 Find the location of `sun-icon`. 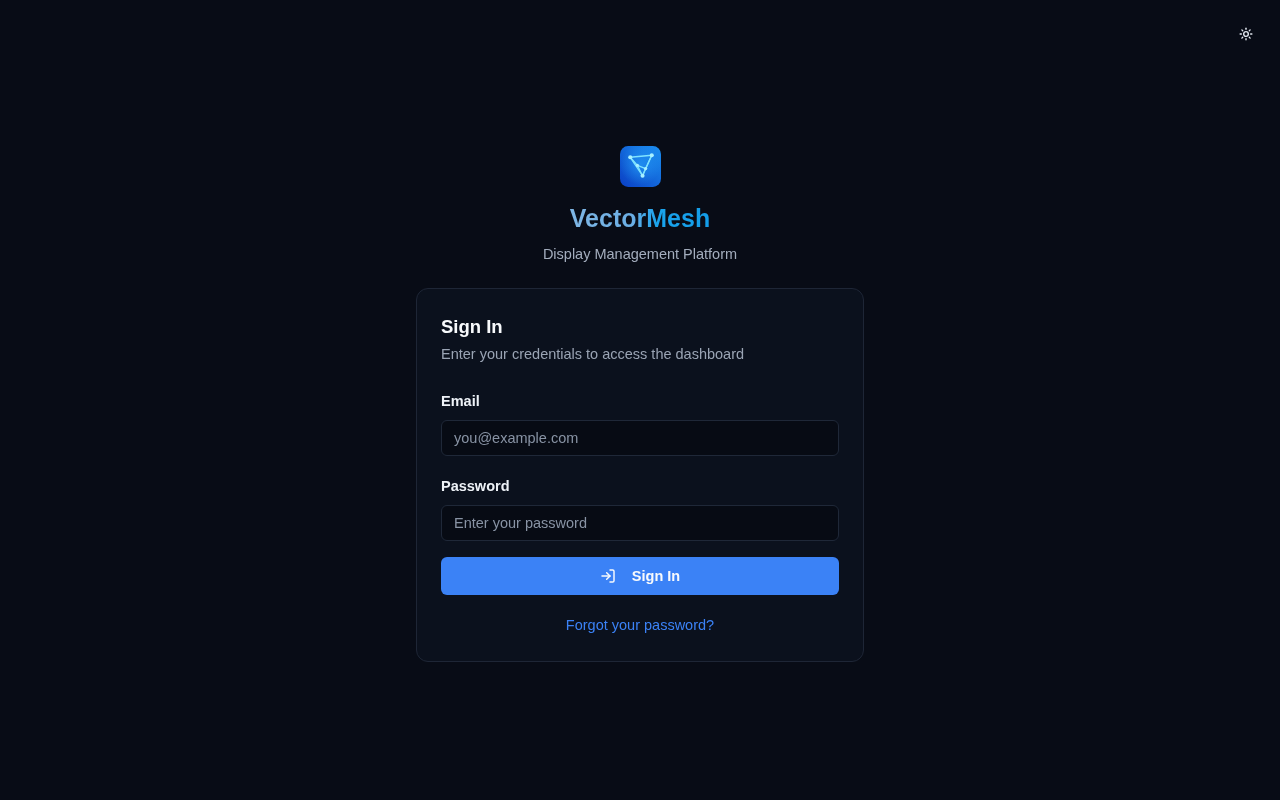

sun-icon is located at coordinates (1246, 34).